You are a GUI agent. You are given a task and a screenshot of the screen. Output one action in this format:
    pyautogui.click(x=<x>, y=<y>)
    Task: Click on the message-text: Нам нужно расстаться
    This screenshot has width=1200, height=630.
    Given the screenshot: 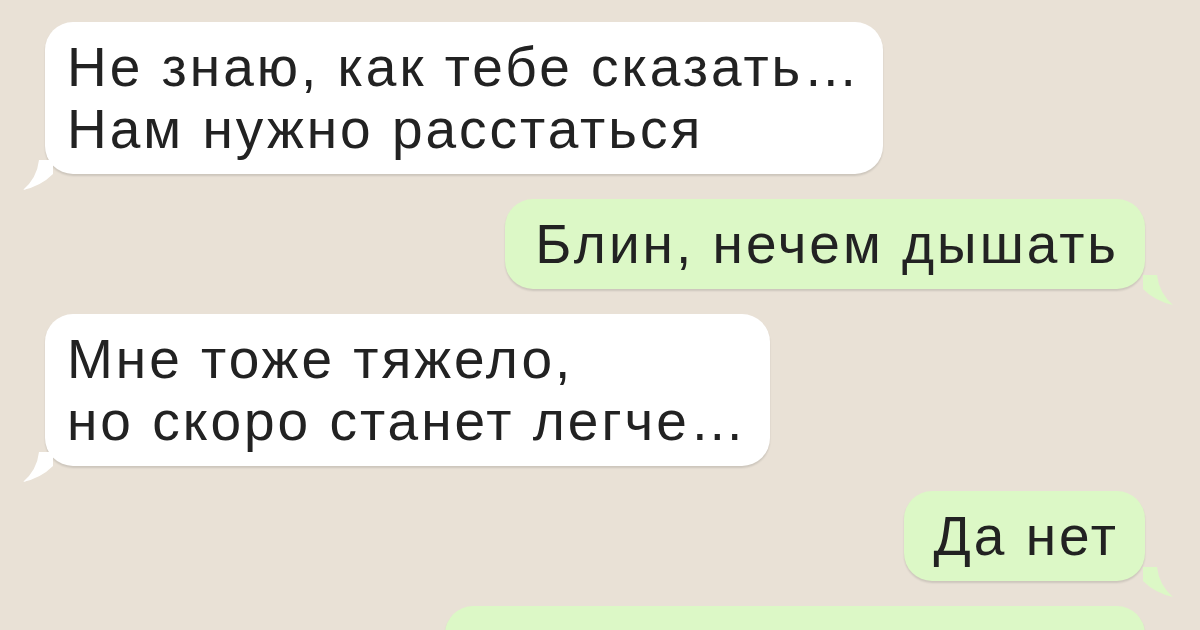 What is the action you would take?
    pyautogui.click(x=386, y=129)
    